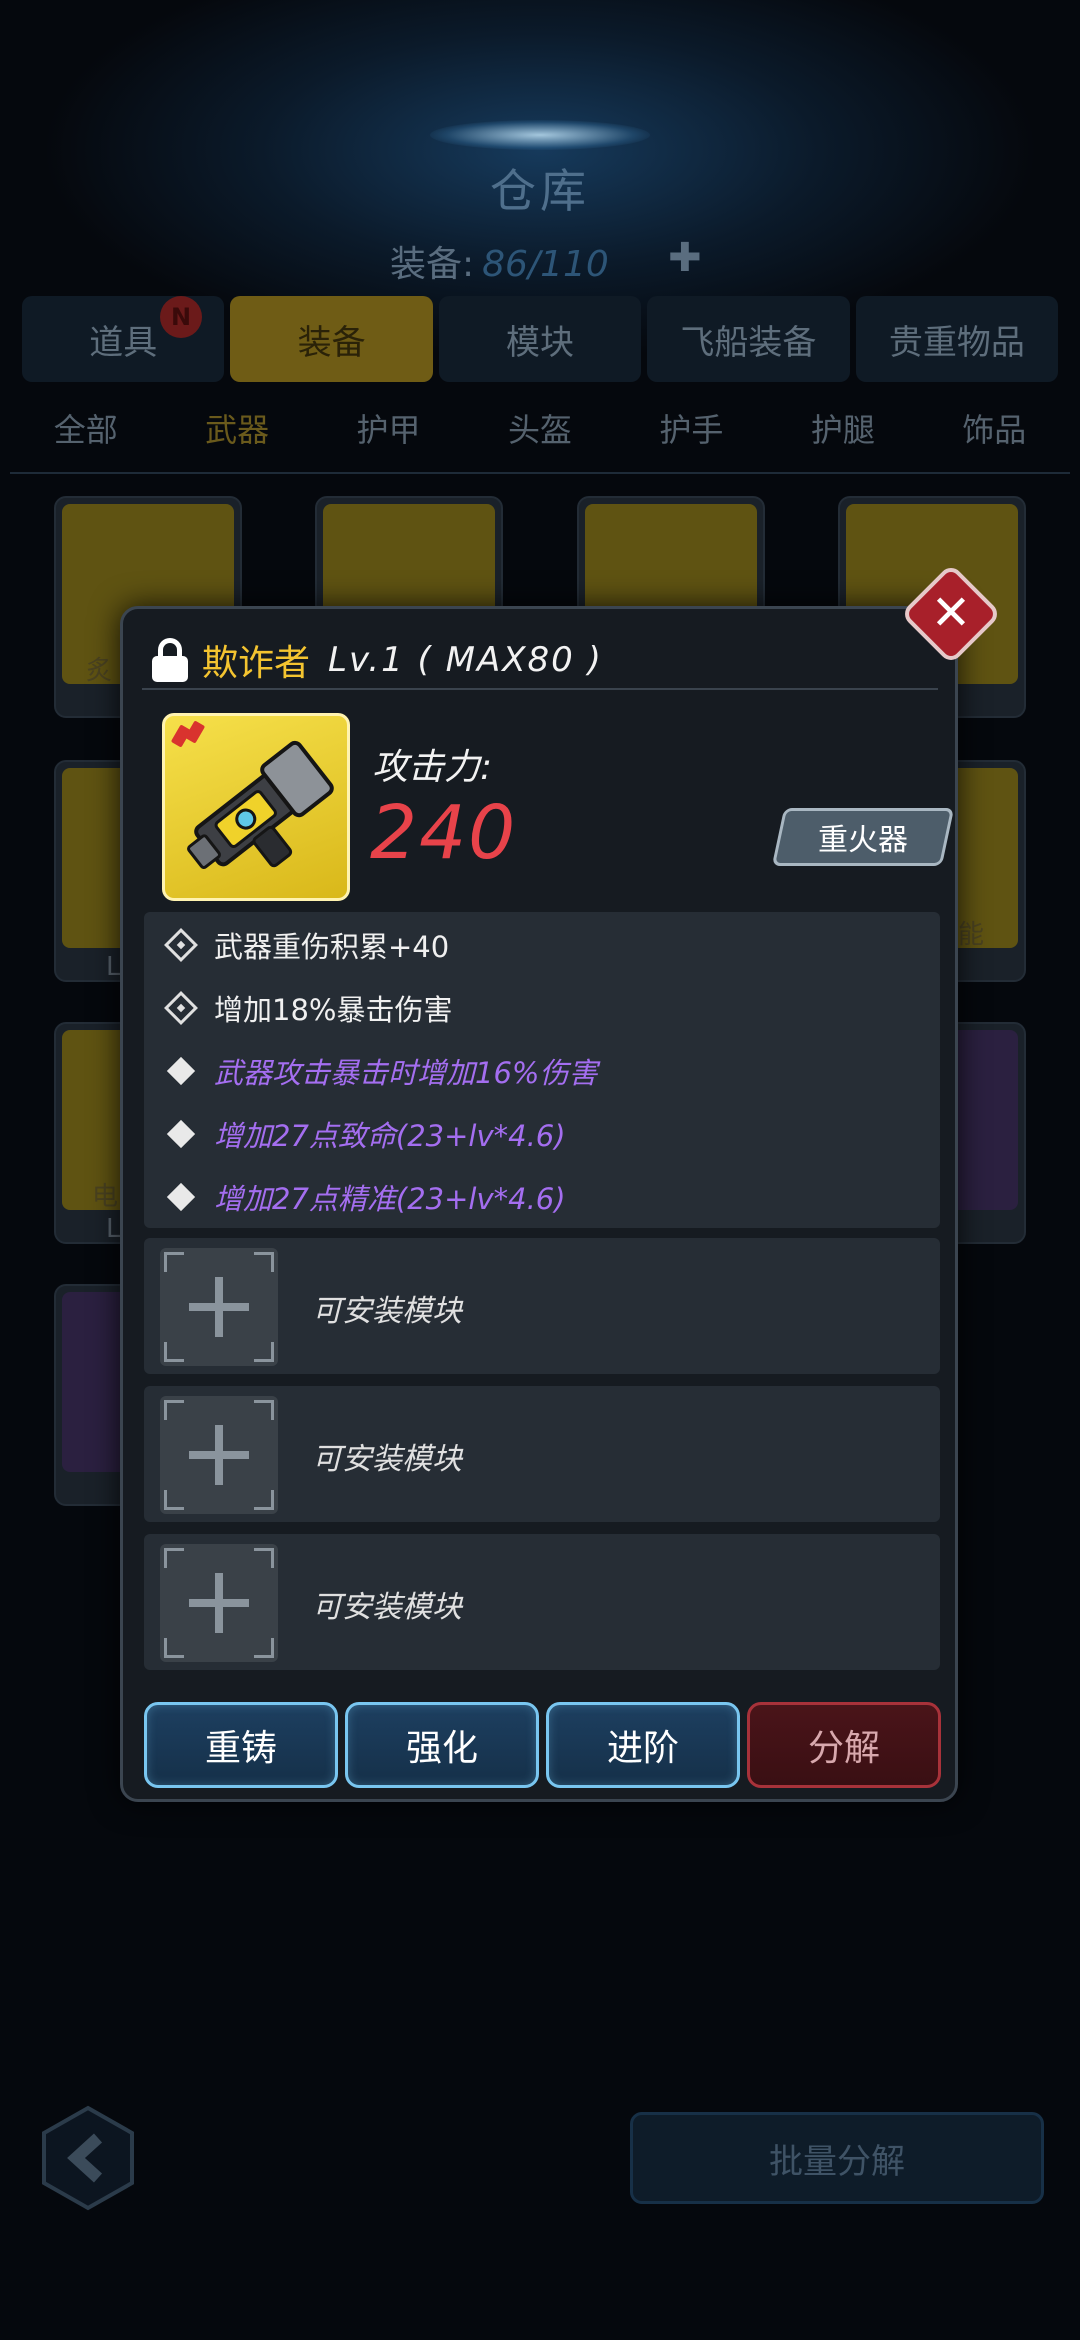  What do you see at coordinates (863, 840) in the screenshot?
I see `weapon-type-label: 重火器` at bounding box center [863, 840].